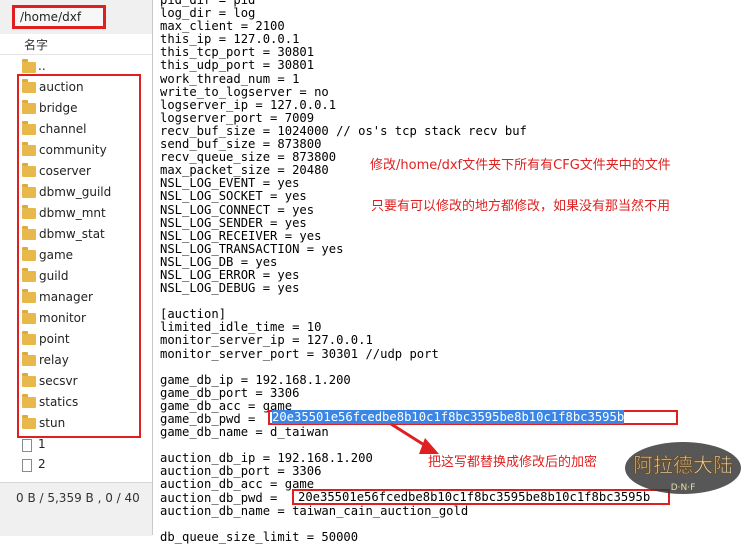 This screenshot has width=747, height=544. Describe the element at coordinates (59, 402) in the screenshot. I see `folder-label: statics` at that location.